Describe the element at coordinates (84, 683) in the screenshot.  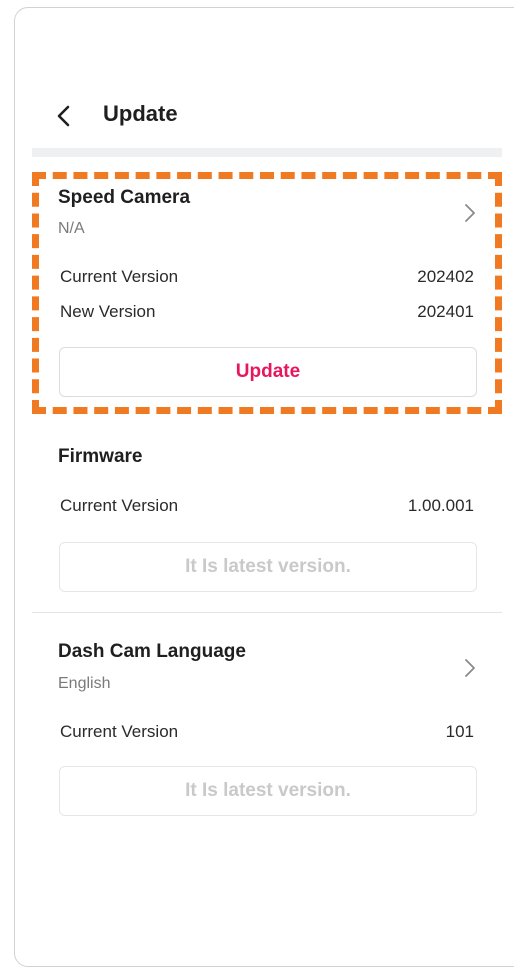
I see `language-subtitle: English` at that location.